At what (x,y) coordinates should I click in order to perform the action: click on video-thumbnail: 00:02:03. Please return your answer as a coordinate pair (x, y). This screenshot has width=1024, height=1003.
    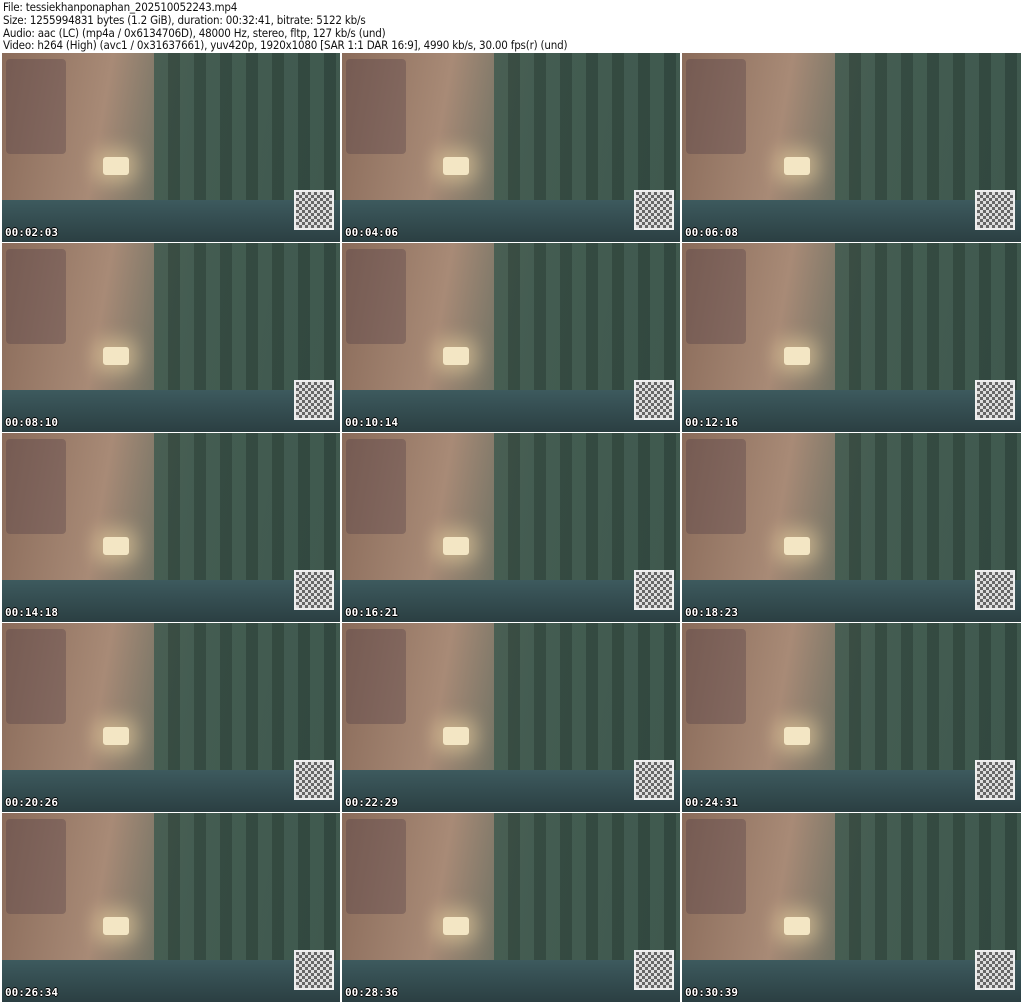
    Looking at the image, I should click on (171, 147).